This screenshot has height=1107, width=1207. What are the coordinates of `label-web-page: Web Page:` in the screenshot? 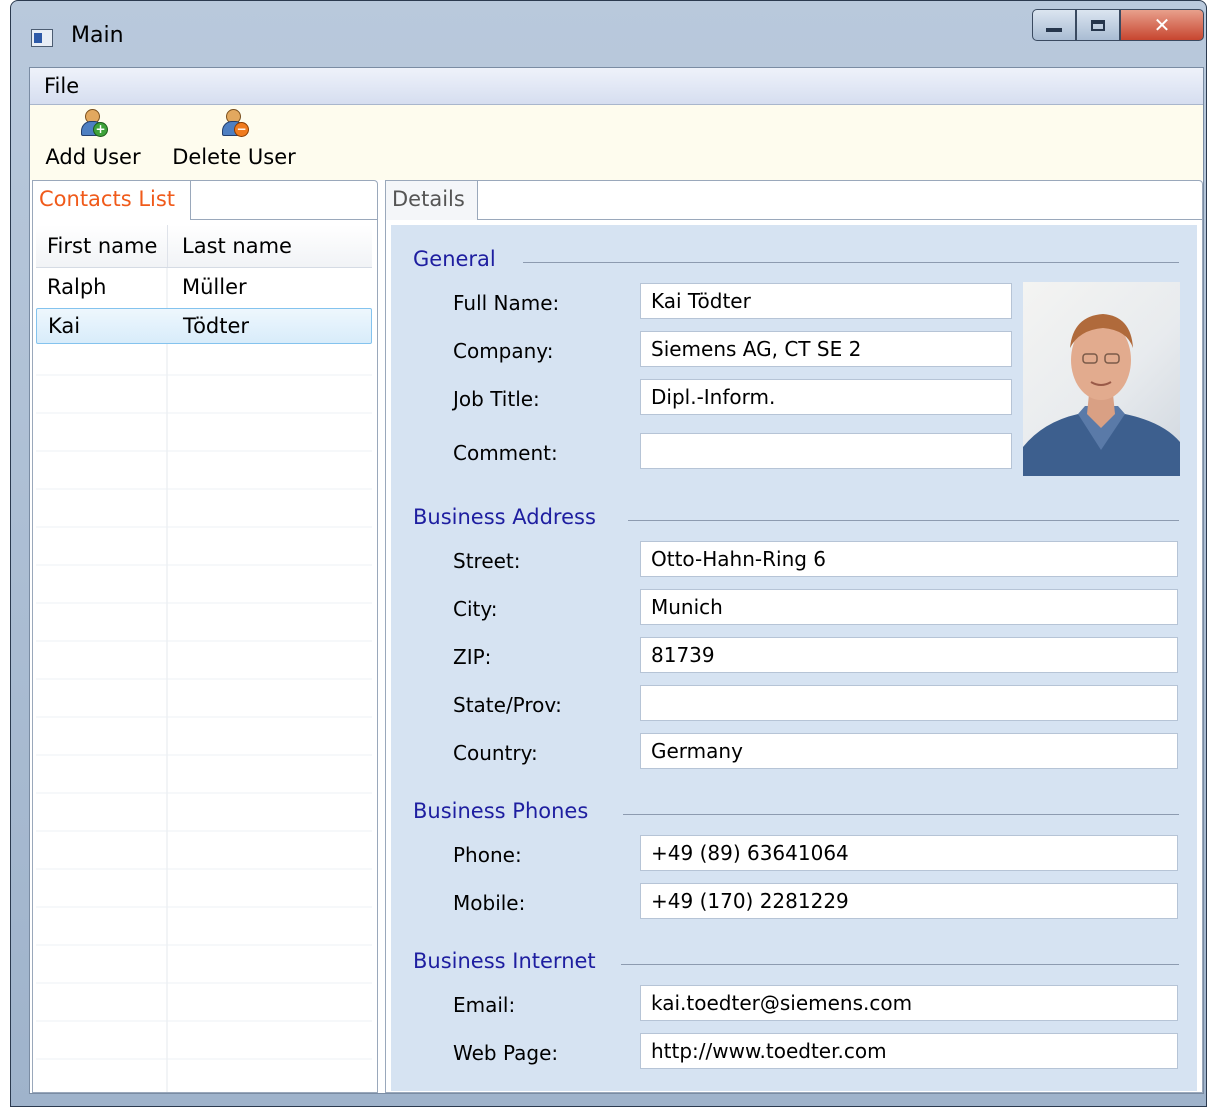 It's located at (506, 1053).